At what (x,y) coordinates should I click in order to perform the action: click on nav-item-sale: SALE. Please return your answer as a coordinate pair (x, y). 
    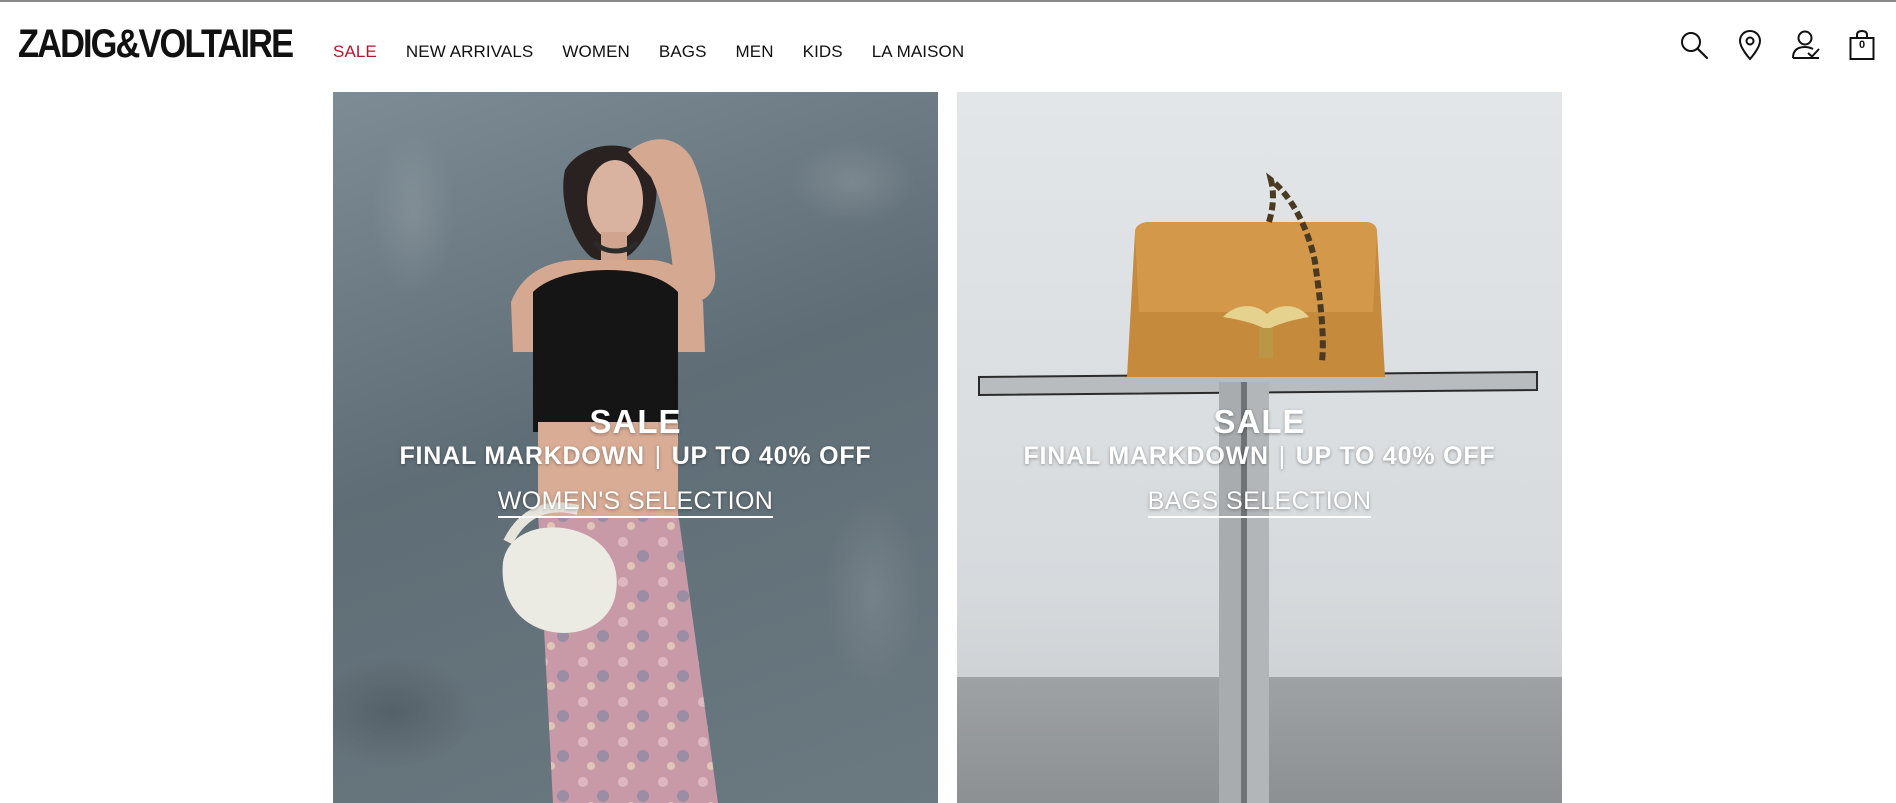
    Looking at the image, I should click on (355, 52).